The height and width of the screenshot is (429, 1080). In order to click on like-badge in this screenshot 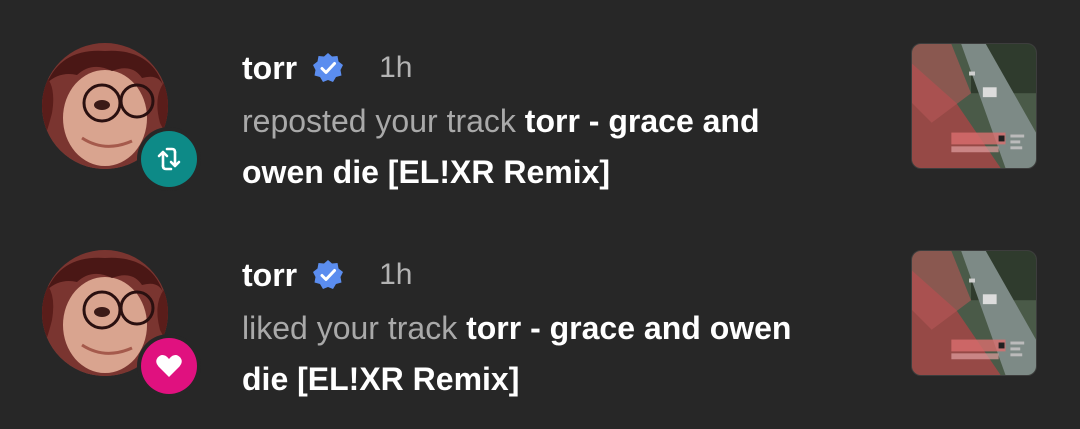, I will do `click(169, 366)`.